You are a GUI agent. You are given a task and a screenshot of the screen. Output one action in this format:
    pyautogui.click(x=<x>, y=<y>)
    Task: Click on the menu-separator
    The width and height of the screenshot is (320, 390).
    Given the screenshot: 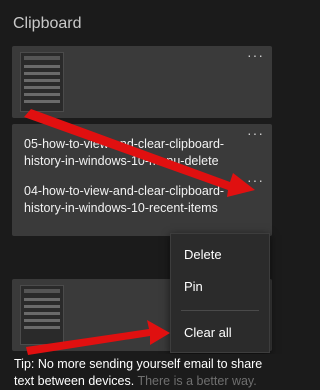 What is the action you would take?
    pyautogui.click(x=220, y=310)
    